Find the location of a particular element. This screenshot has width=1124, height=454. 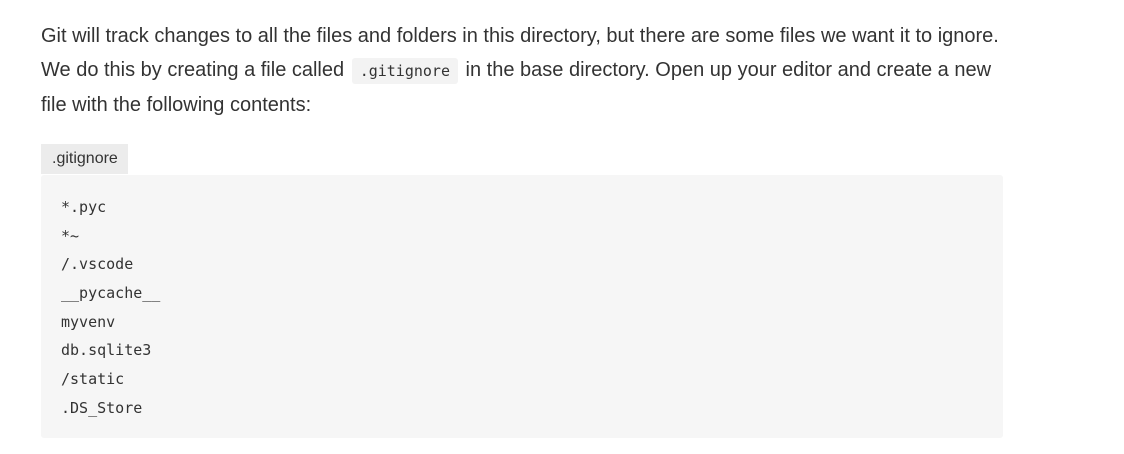

code-line: .DS_Store is located at coordinates (102, 407).